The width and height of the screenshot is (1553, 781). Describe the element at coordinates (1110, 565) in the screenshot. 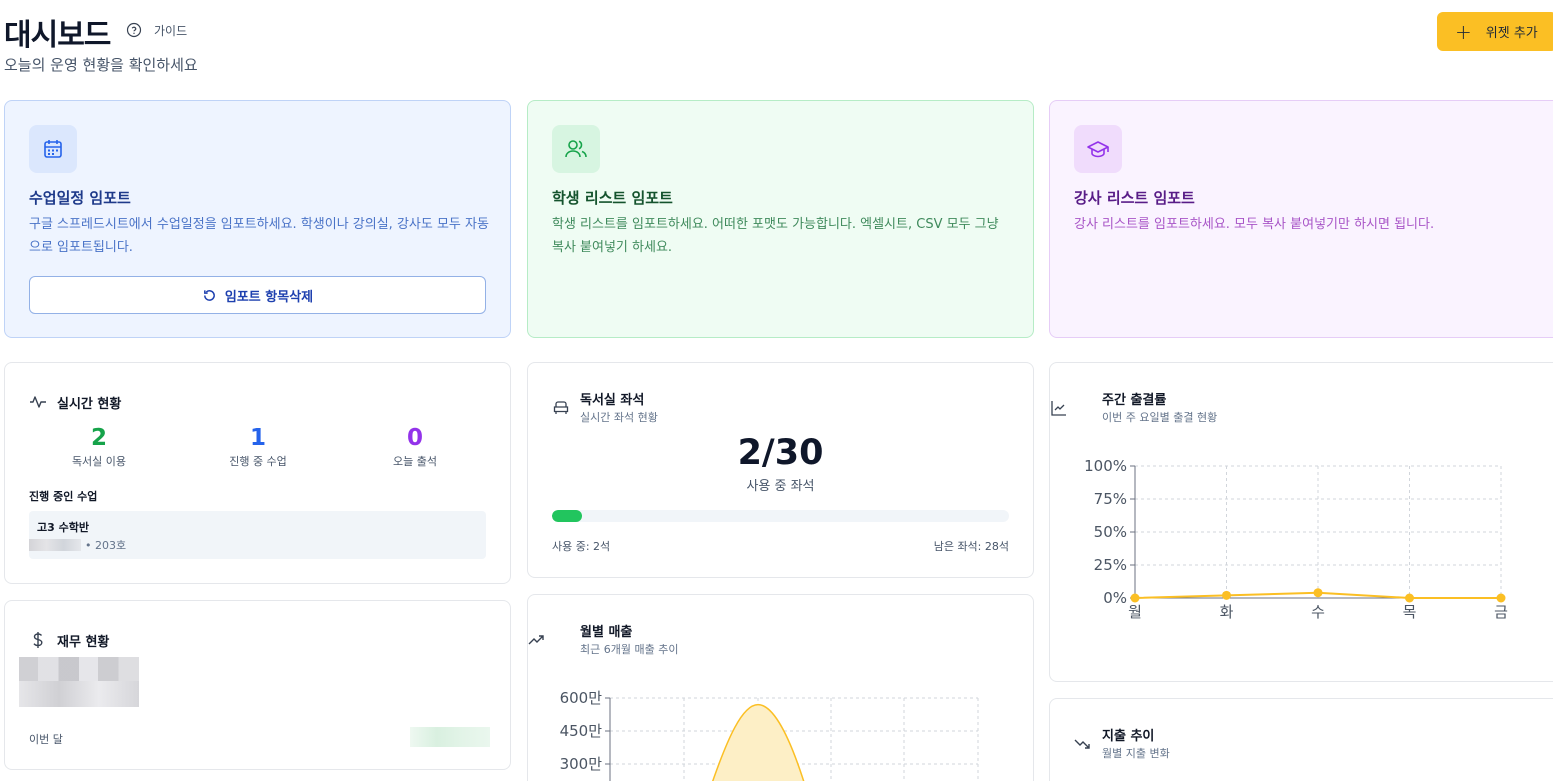

I see `y-tick-label: 25%` at that location.